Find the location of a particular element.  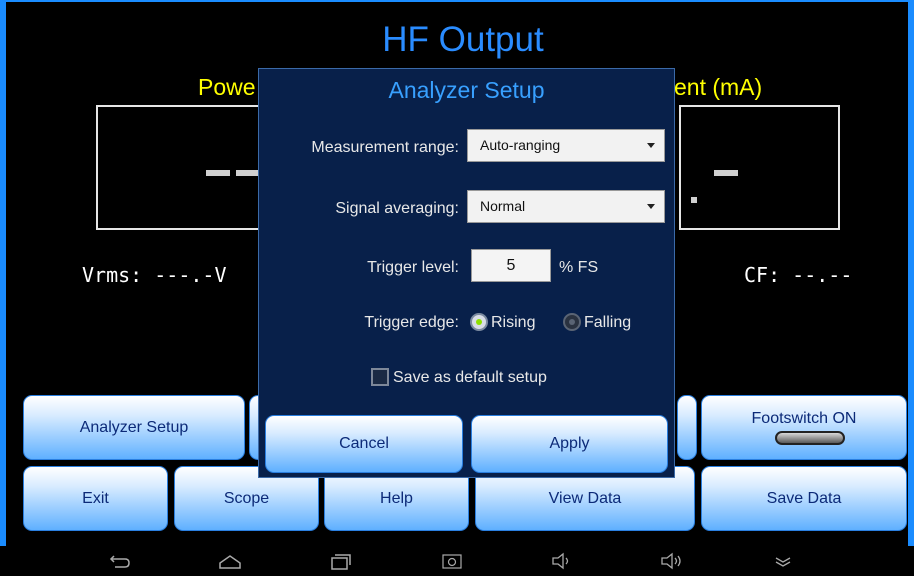

trigger-level-input: 5 is located at coordinates (511, 265).